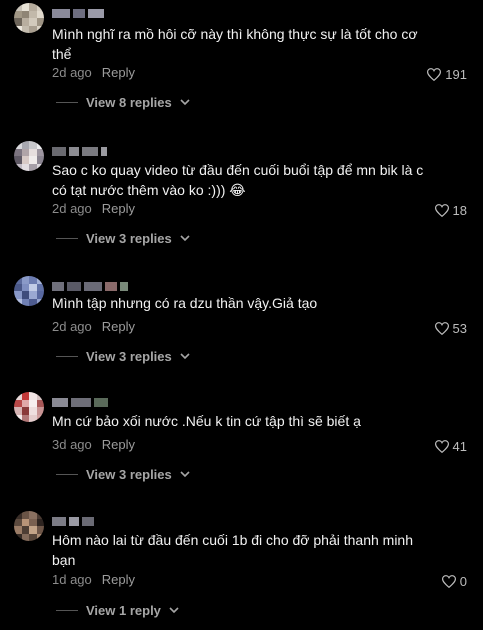 The image size is (483, 630). I want to click on like-button: 191, so click(447, 74).